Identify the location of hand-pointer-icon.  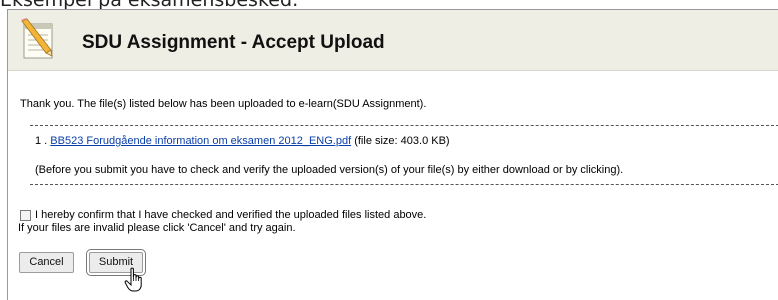
(133, 279).